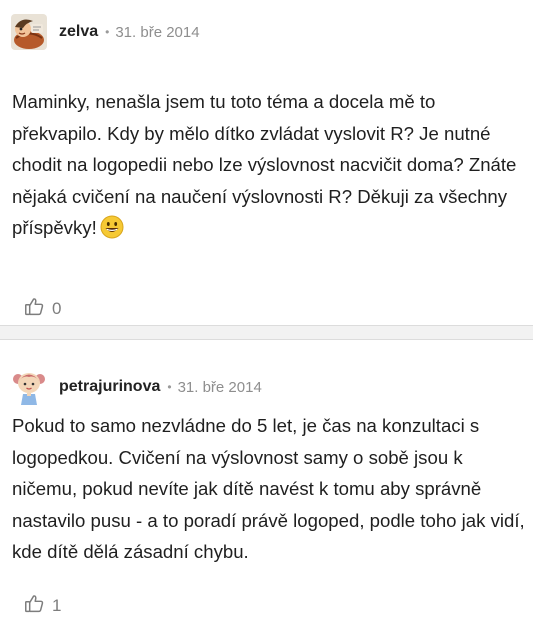  Describe the element at coordinates (57, 605) in the screenshot. I see `like-count: 1` at that location.